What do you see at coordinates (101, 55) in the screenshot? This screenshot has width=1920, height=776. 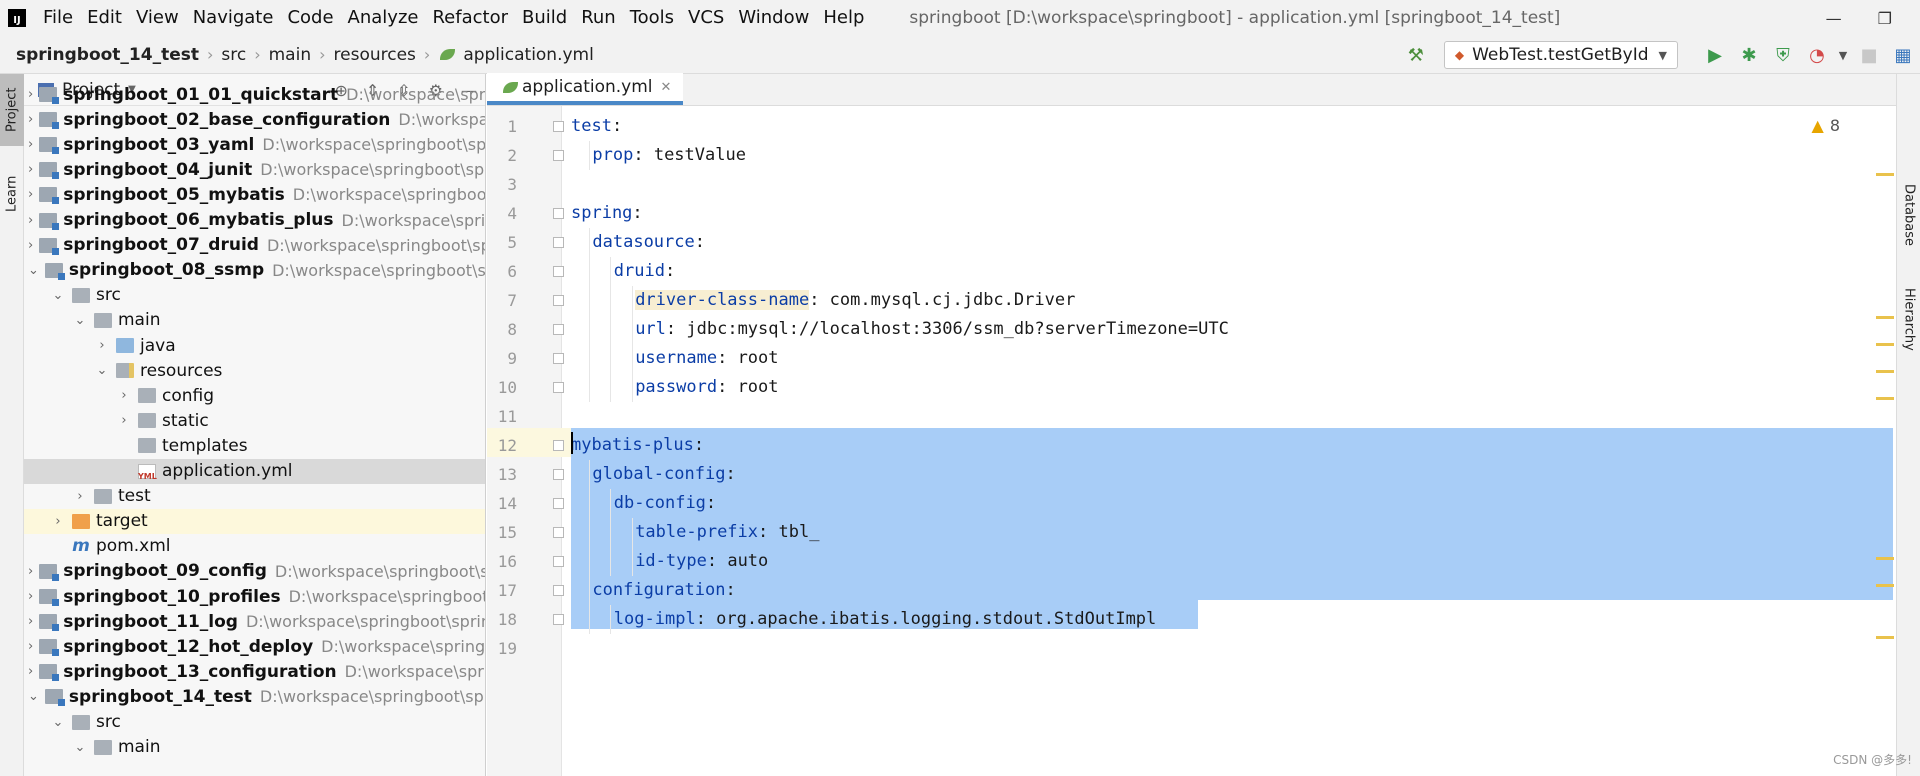 I see `breadcrumb-project: springboot_14_test` at bounding box center [101, 55].